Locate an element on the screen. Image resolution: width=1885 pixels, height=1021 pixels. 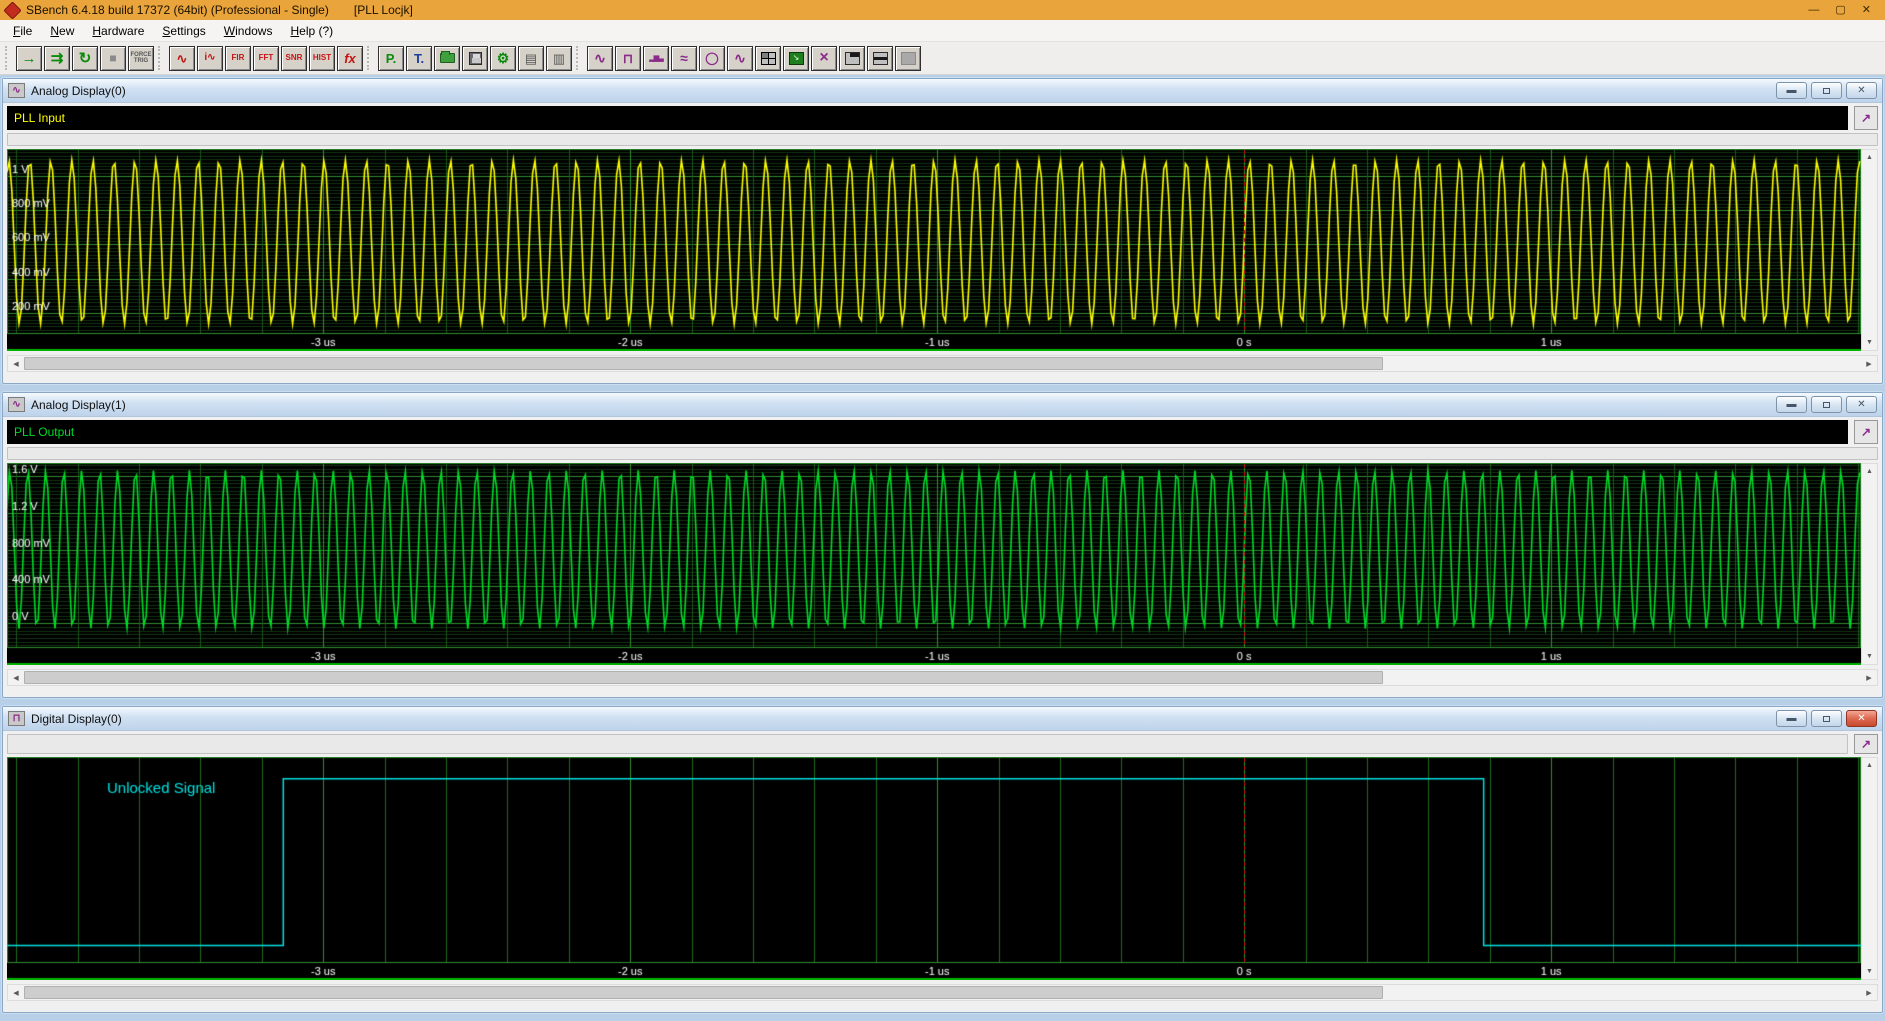
histogram-button: HIST is located at coordinates (322, 58).